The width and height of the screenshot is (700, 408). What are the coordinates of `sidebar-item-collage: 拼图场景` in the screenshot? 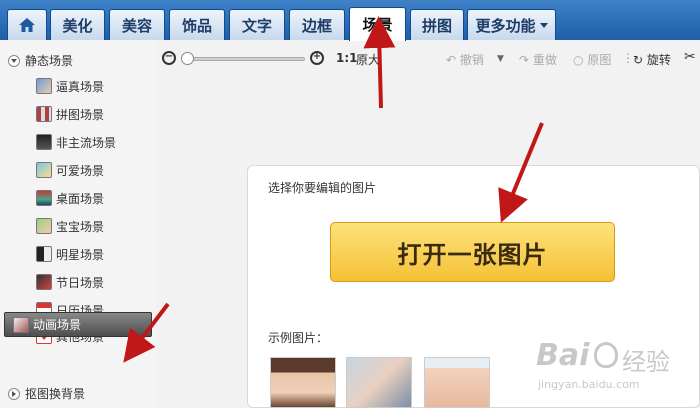 It's located at (70, 114).